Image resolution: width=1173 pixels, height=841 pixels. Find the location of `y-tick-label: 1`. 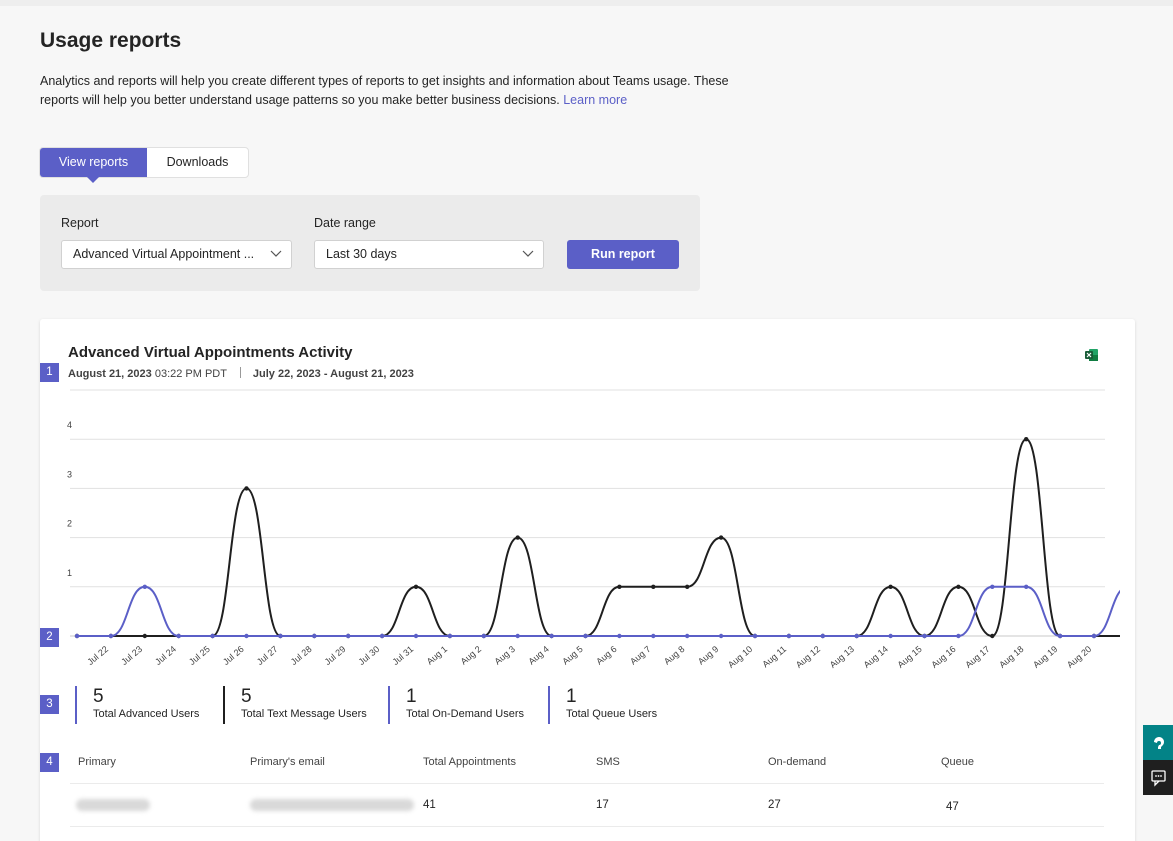

y-tick-label: 1 is located at coordinates (69, 573).